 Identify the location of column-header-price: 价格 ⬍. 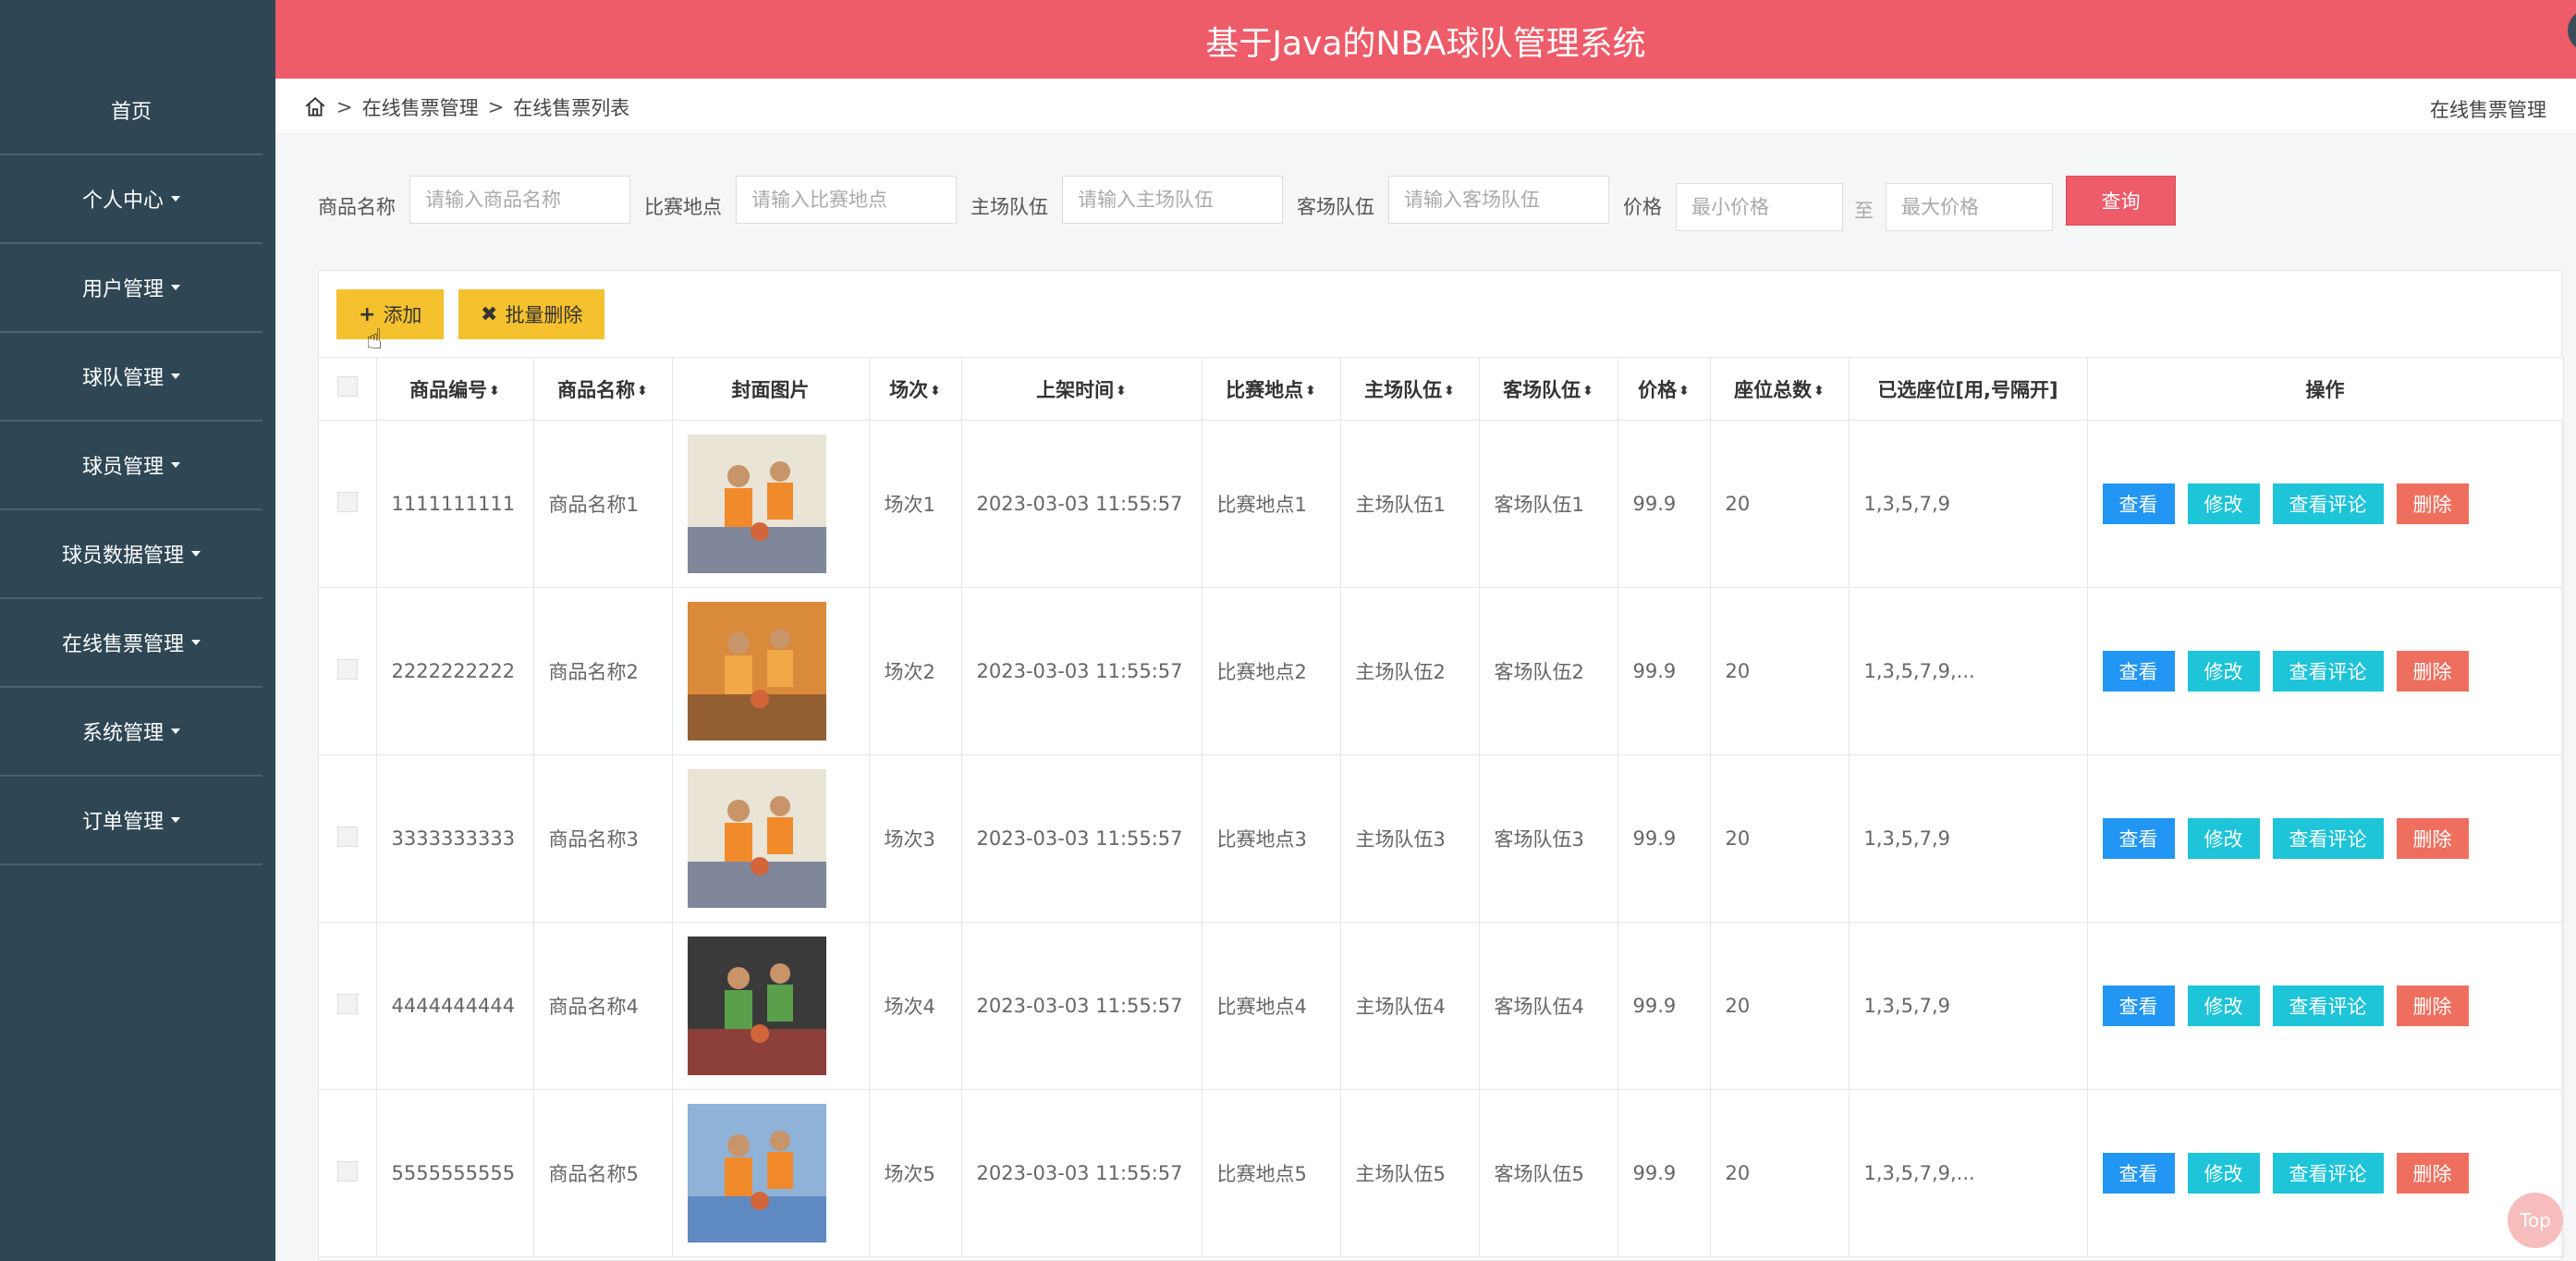
(1664, 389).